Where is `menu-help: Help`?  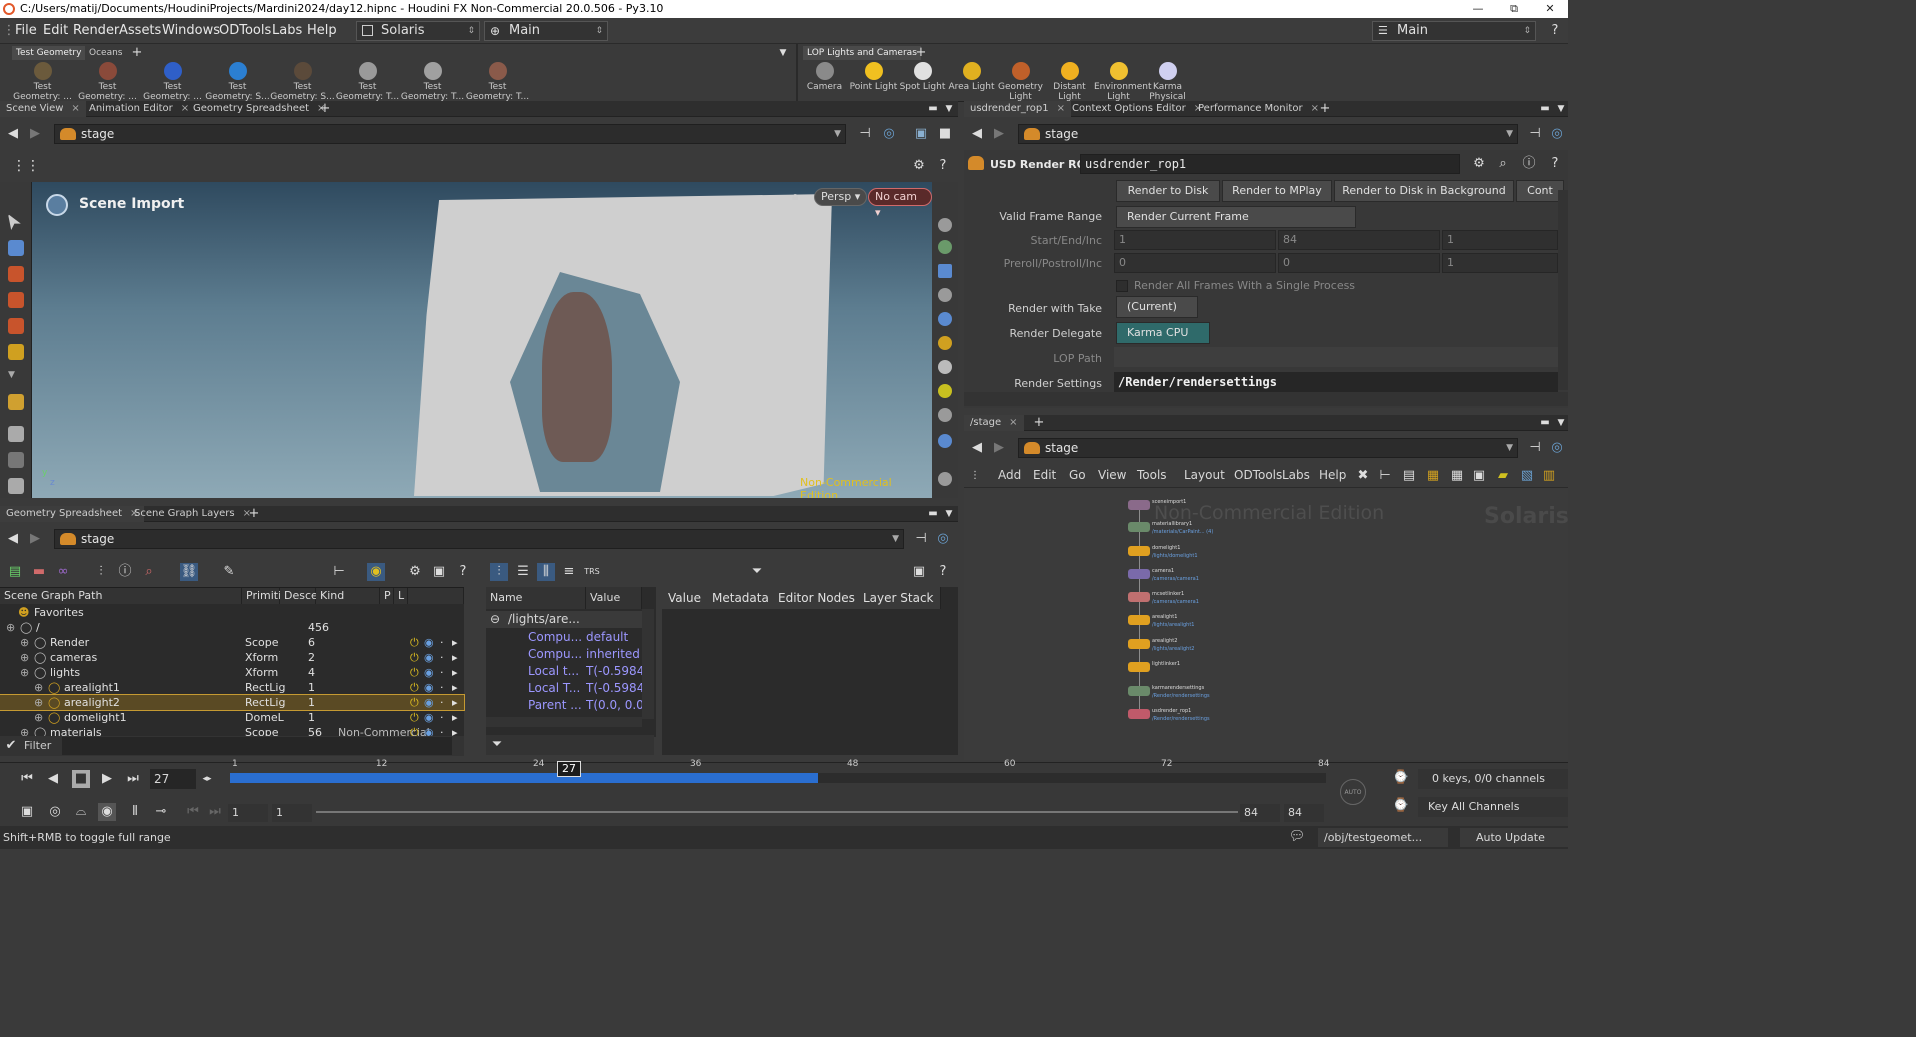 menu-help: Help is located at coordinates (322, 30).